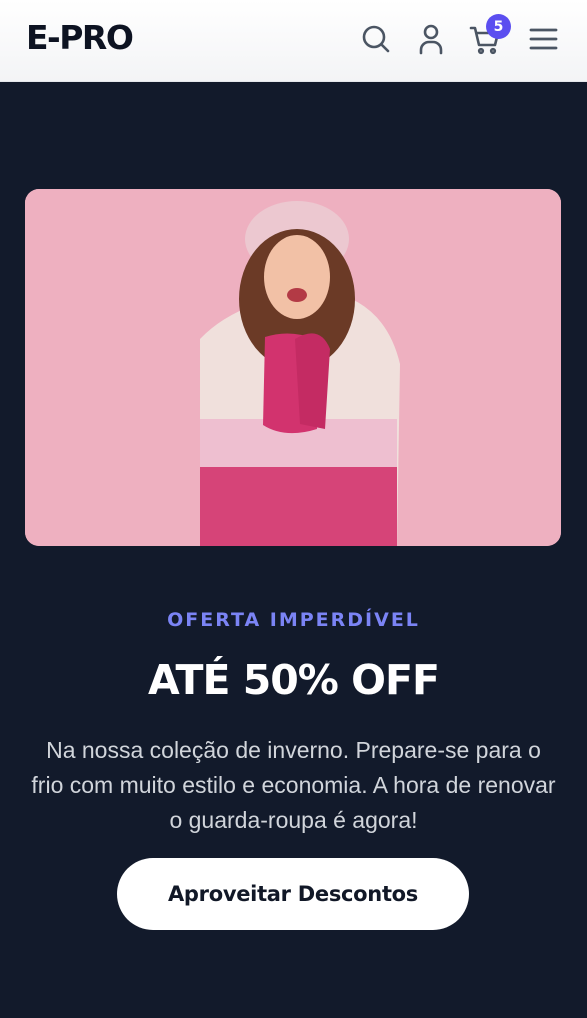 The width and height of the screenshot is (587, 1018). Describe the element at coordinates (293, 894) in the screenshot. I see `shop-discounts-button: Aproveitar Descontos` at that location.